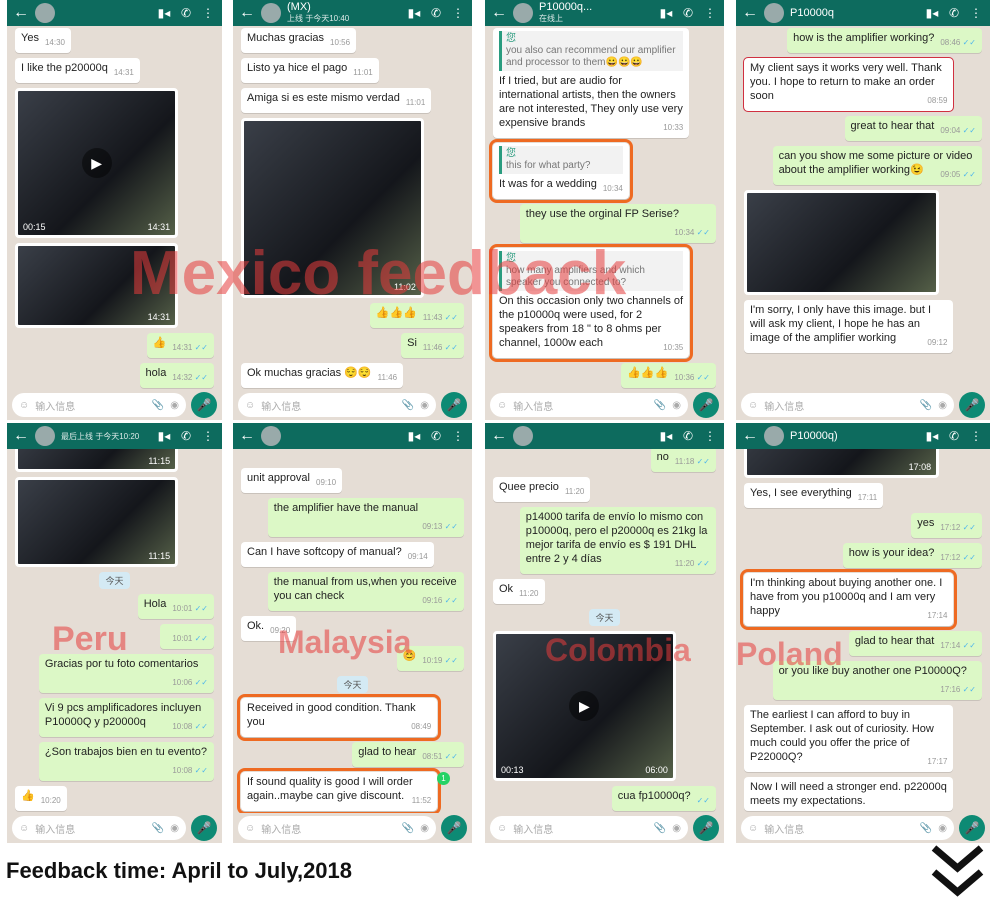 This screenshot has height=900, width=1000. I want to click on double-chevron-down-icon, so click(957, 871).